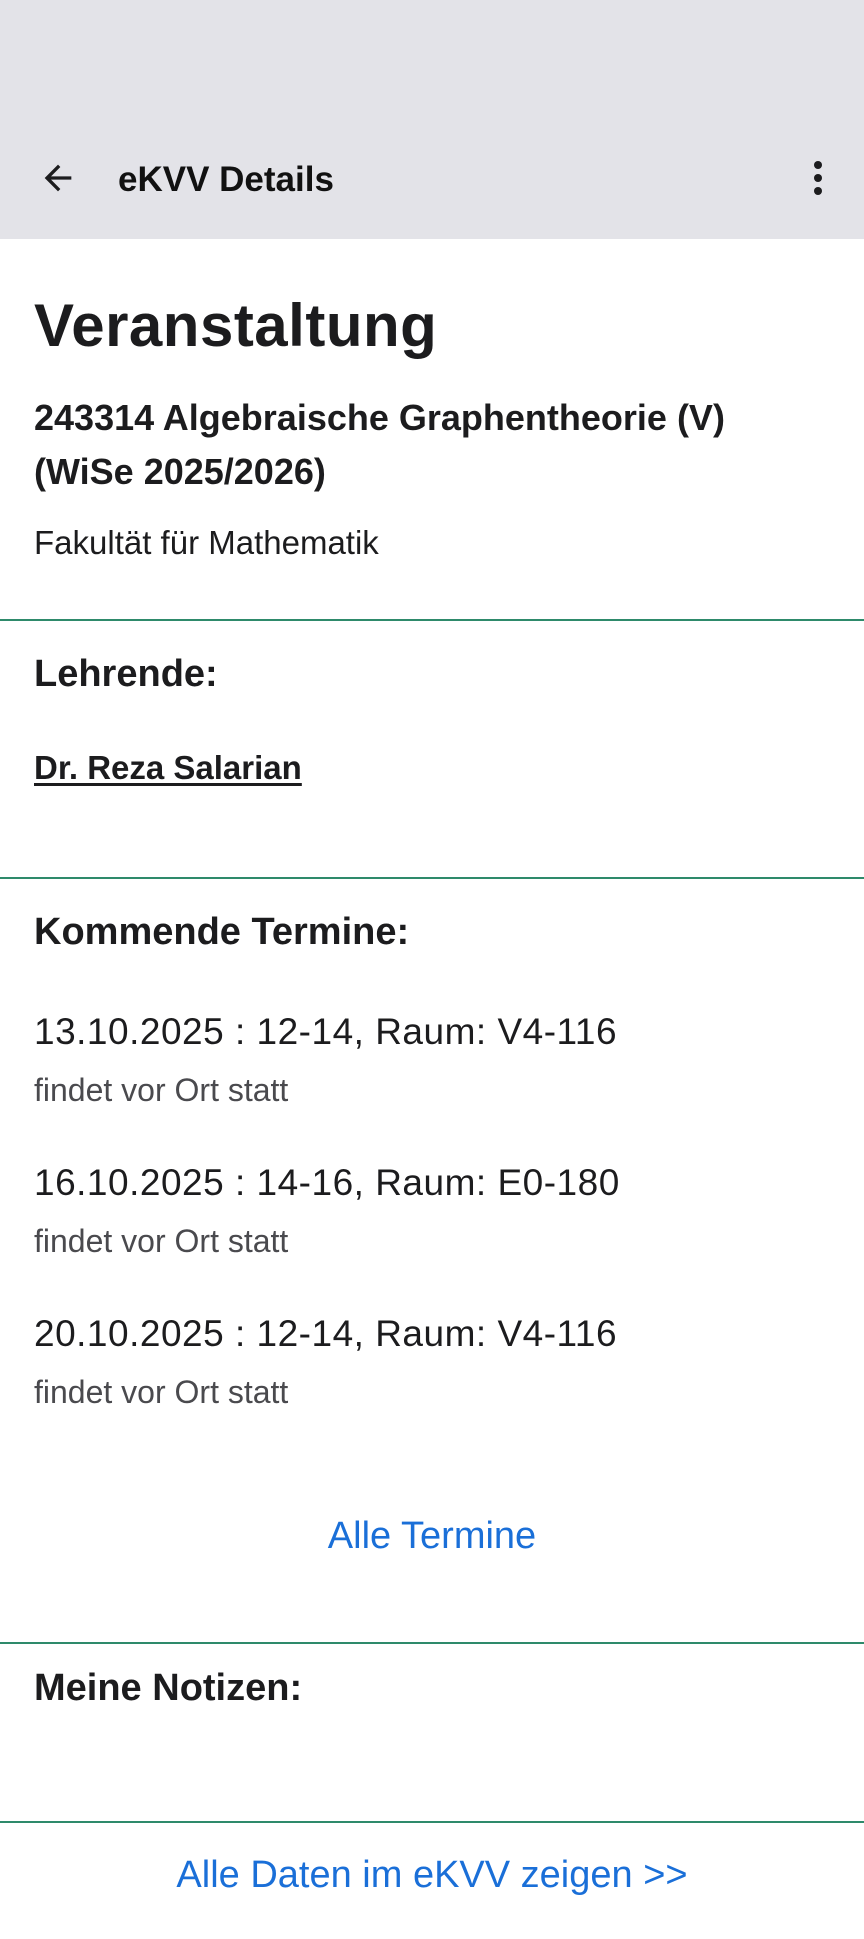 Image resolution: width=864 pixels, height=1939 pixels. Describe the element at coordinates (432, 1875) in the screenshot. I see `all-data-ekvv-link: Alle Daten im eKVV zeigen >>` at that location.